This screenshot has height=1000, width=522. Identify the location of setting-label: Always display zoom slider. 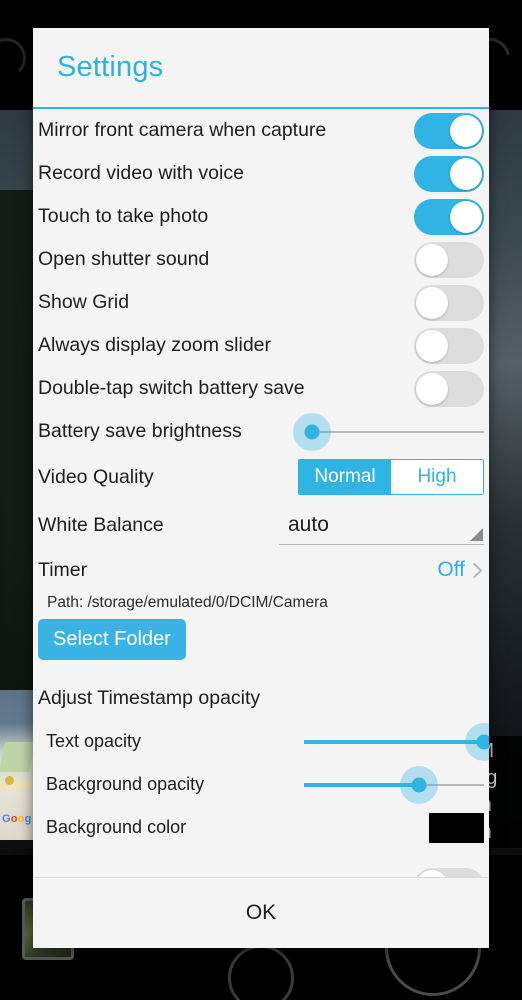
(155, 345).